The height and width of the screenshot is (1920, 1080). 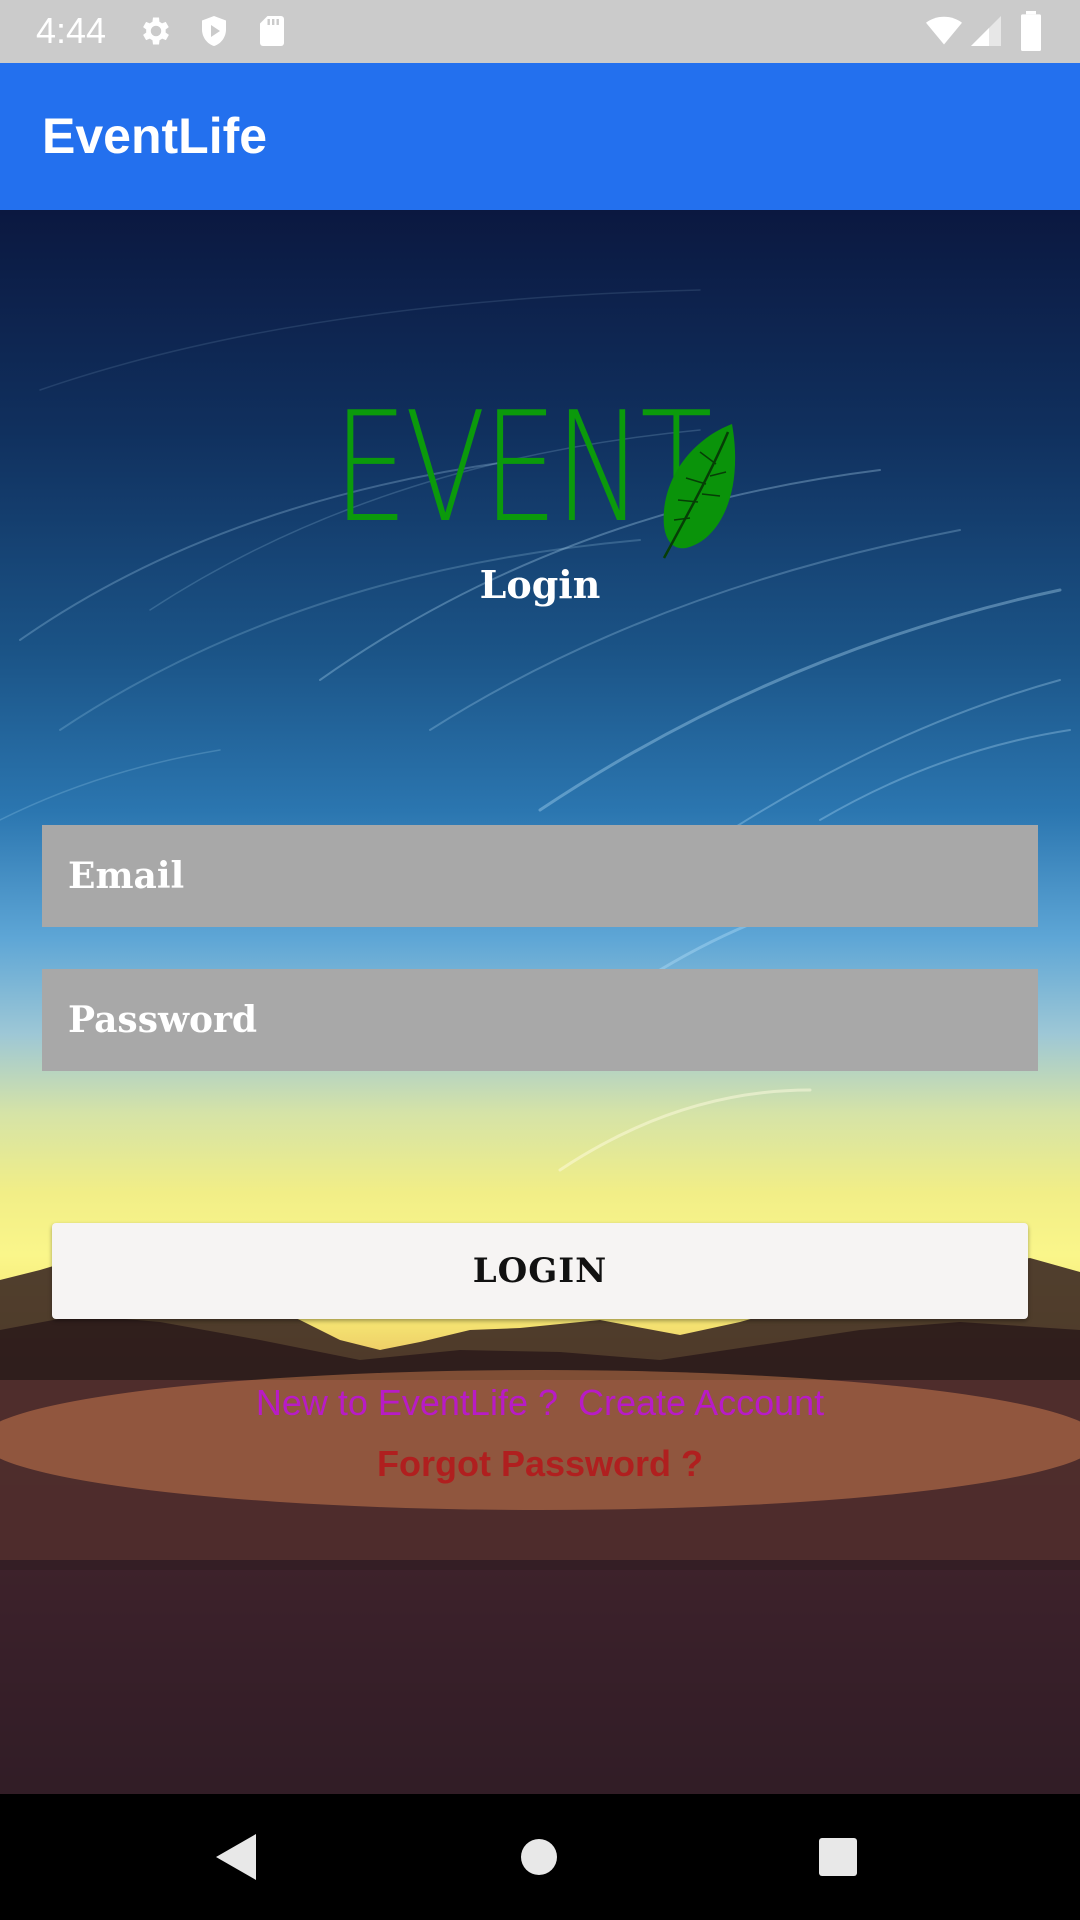 What do you see at coordinates (540, 1020) in the screenshot?
I see `password-input` at bounding box center [540, 1020].